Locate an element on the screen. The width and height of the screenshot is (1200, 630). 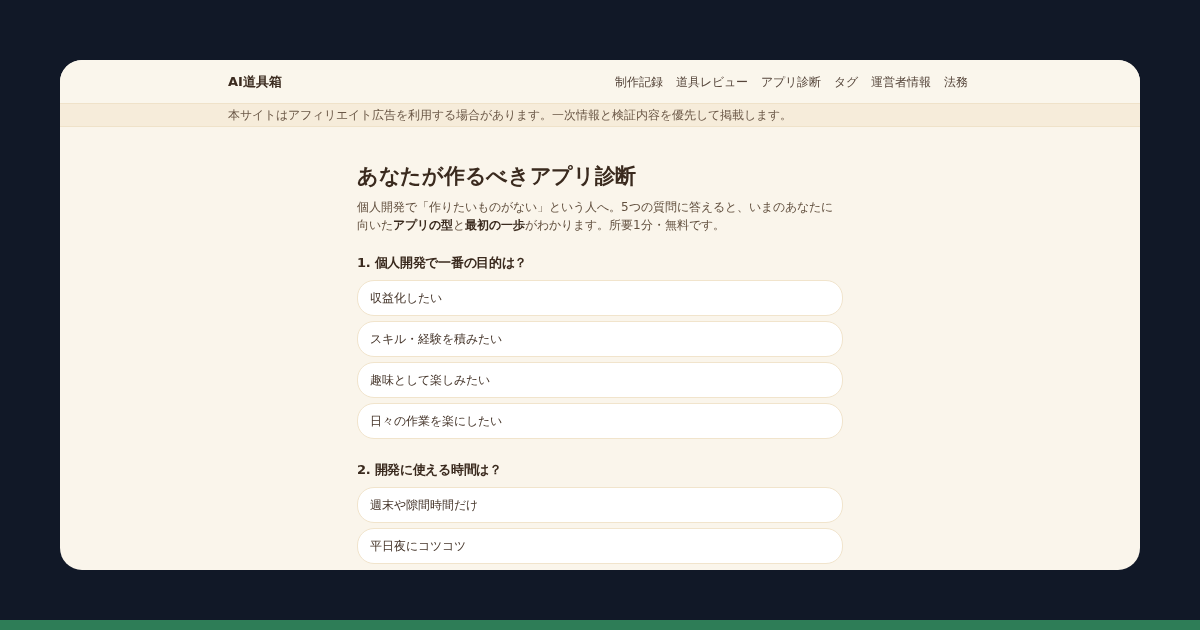
question-heading: 1. 個人開発で一番の目的は？ is located at coordinates (442, 263).